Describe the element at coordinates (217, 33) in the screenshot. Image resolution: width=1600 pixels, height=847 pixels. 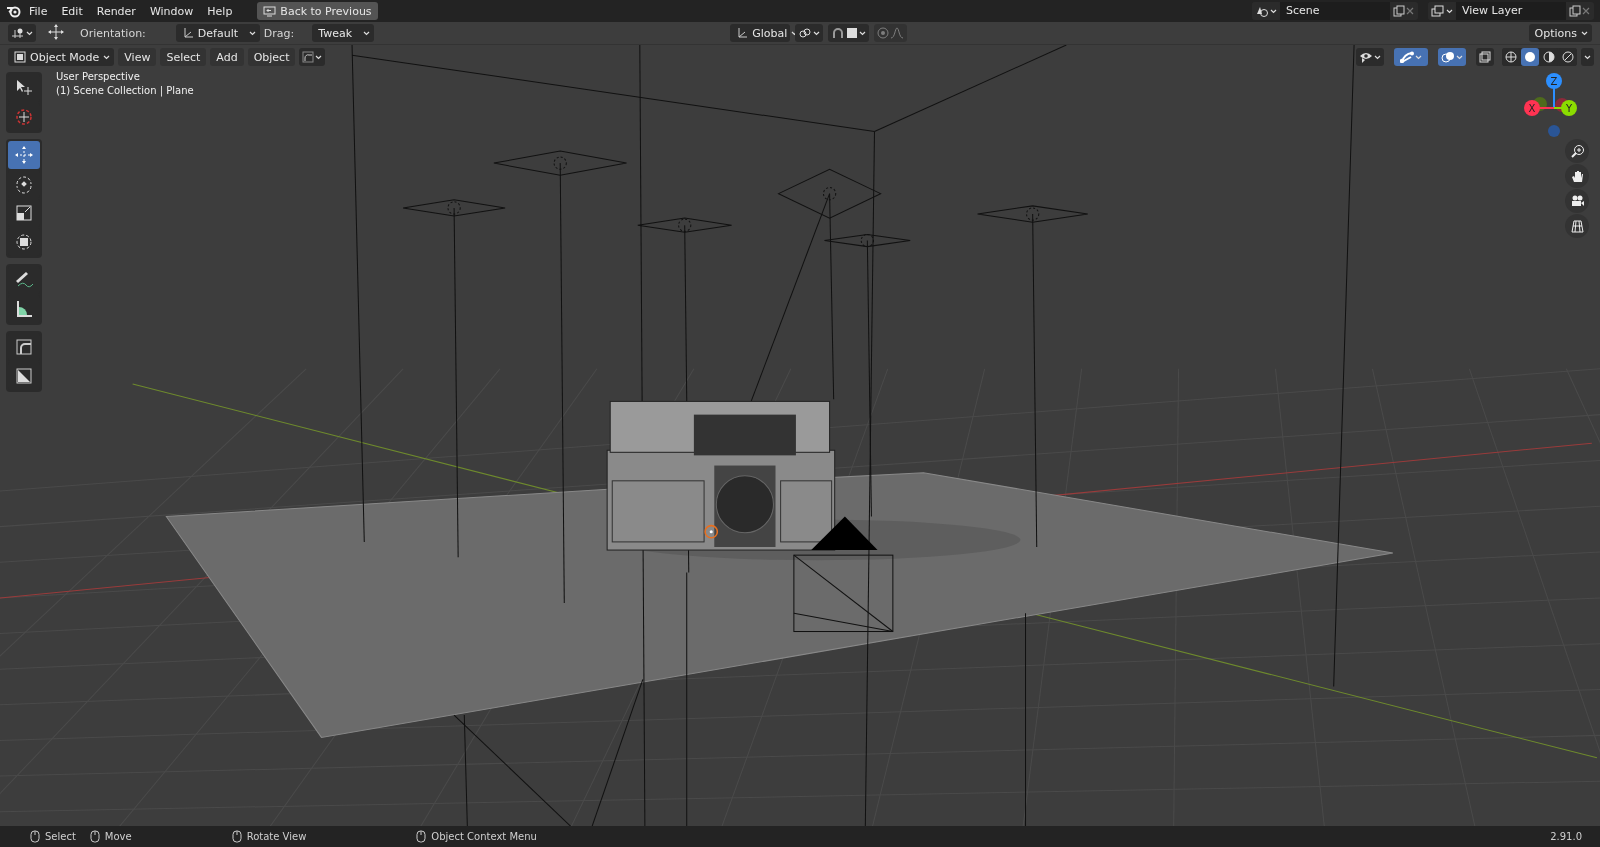
I see `orientation-dropdown: Default` at that location.